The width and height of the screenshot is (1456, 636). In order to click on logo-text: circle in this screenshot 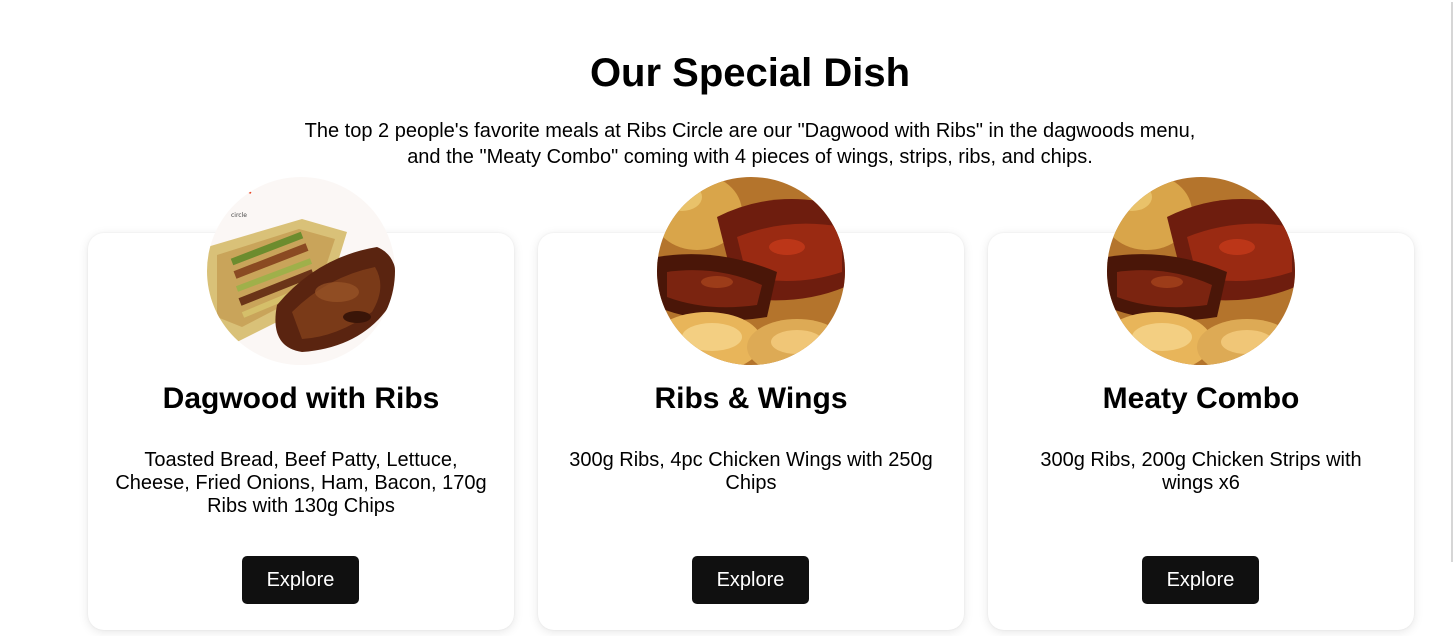, I will do `click(239, 215)`.